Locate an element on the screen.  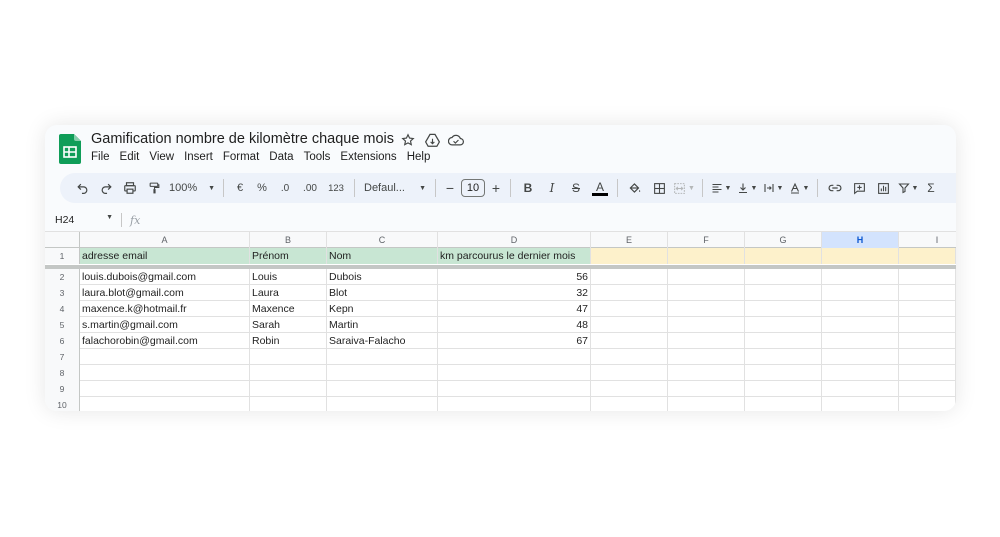
paint-format-icon is located at coordinates (154, 188).